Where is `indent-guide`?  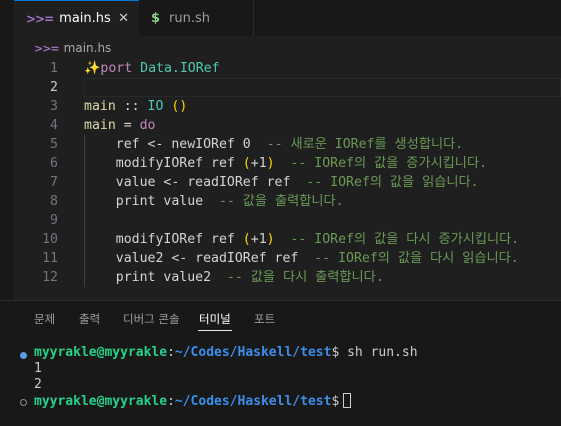
indent-guide is located at coordinates (84, 211).